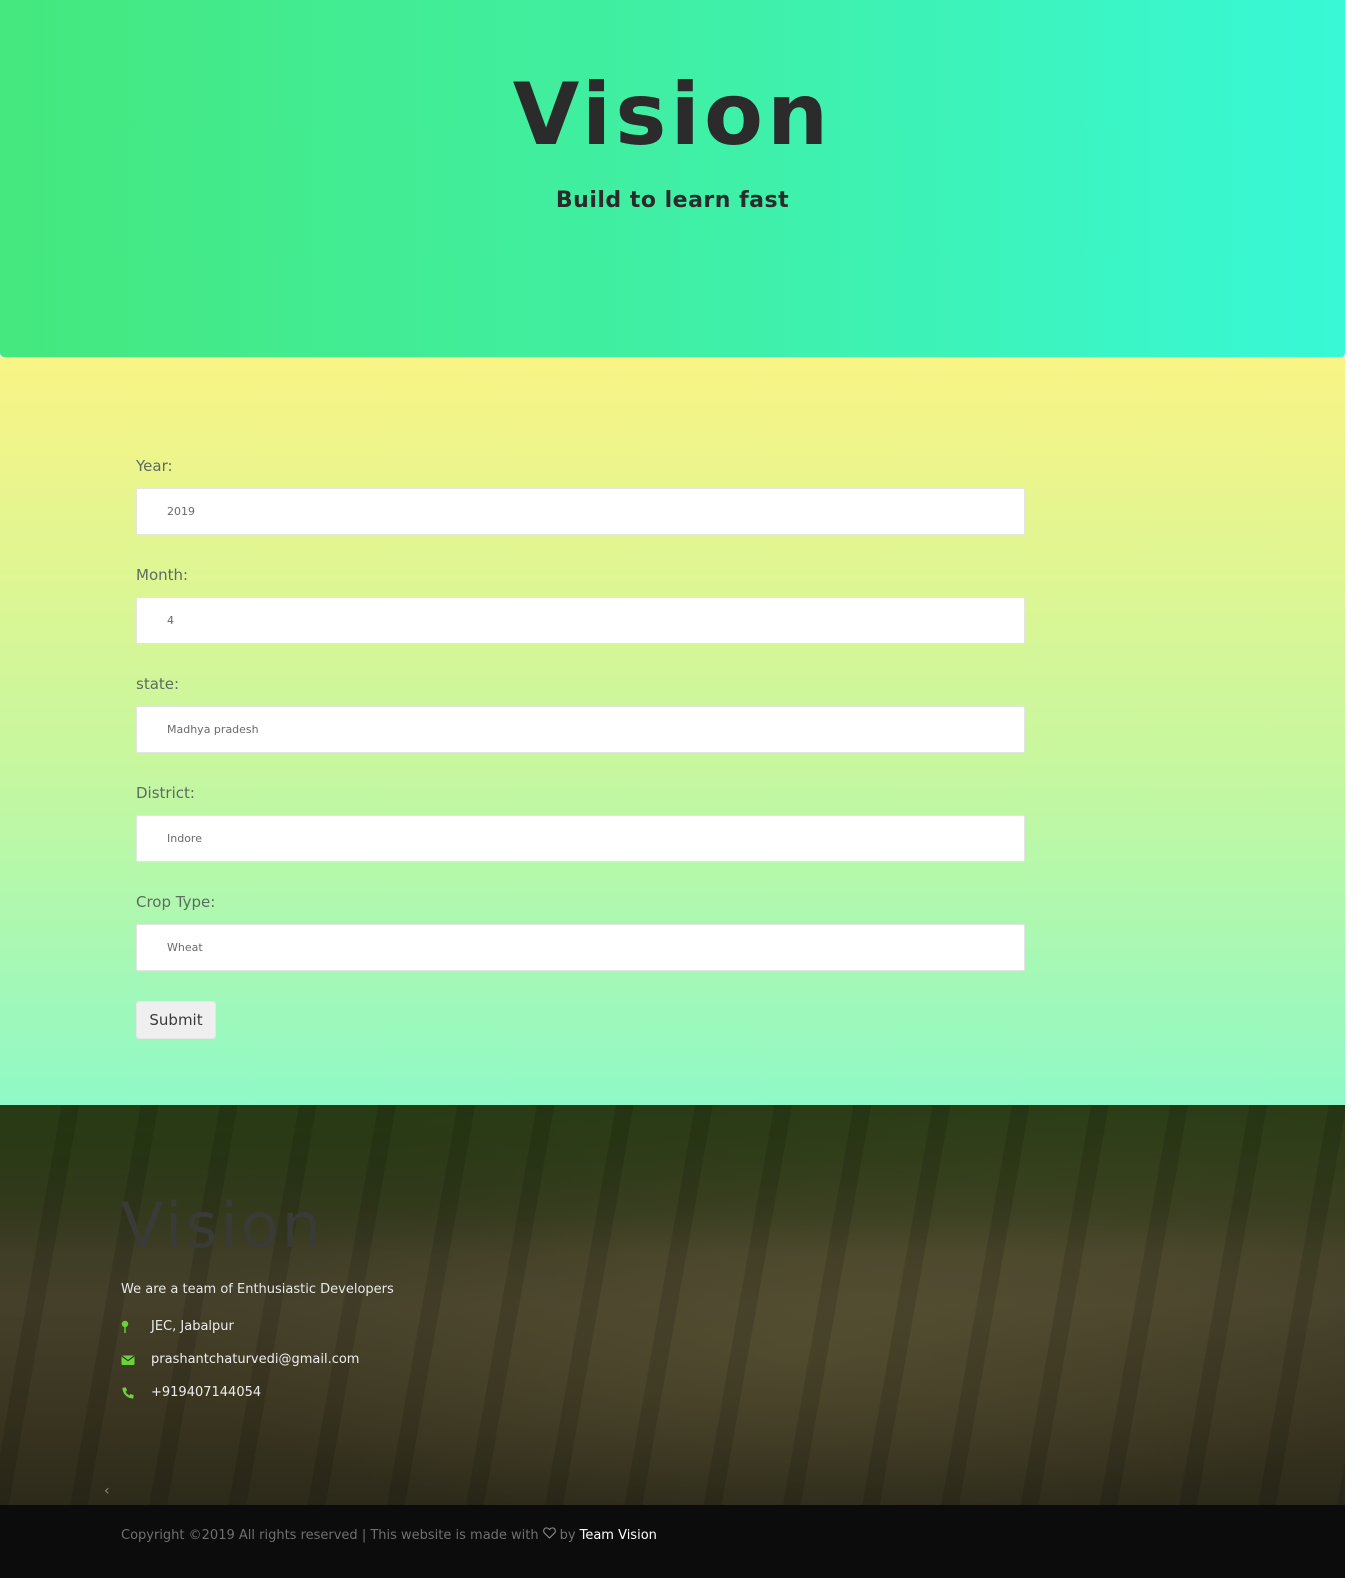 The width and height of the screenshot is (1354, 1578). What do you see at coordinates (580, 838) in the screenshot?
I see `district-input` at bounding box center [580, 838].